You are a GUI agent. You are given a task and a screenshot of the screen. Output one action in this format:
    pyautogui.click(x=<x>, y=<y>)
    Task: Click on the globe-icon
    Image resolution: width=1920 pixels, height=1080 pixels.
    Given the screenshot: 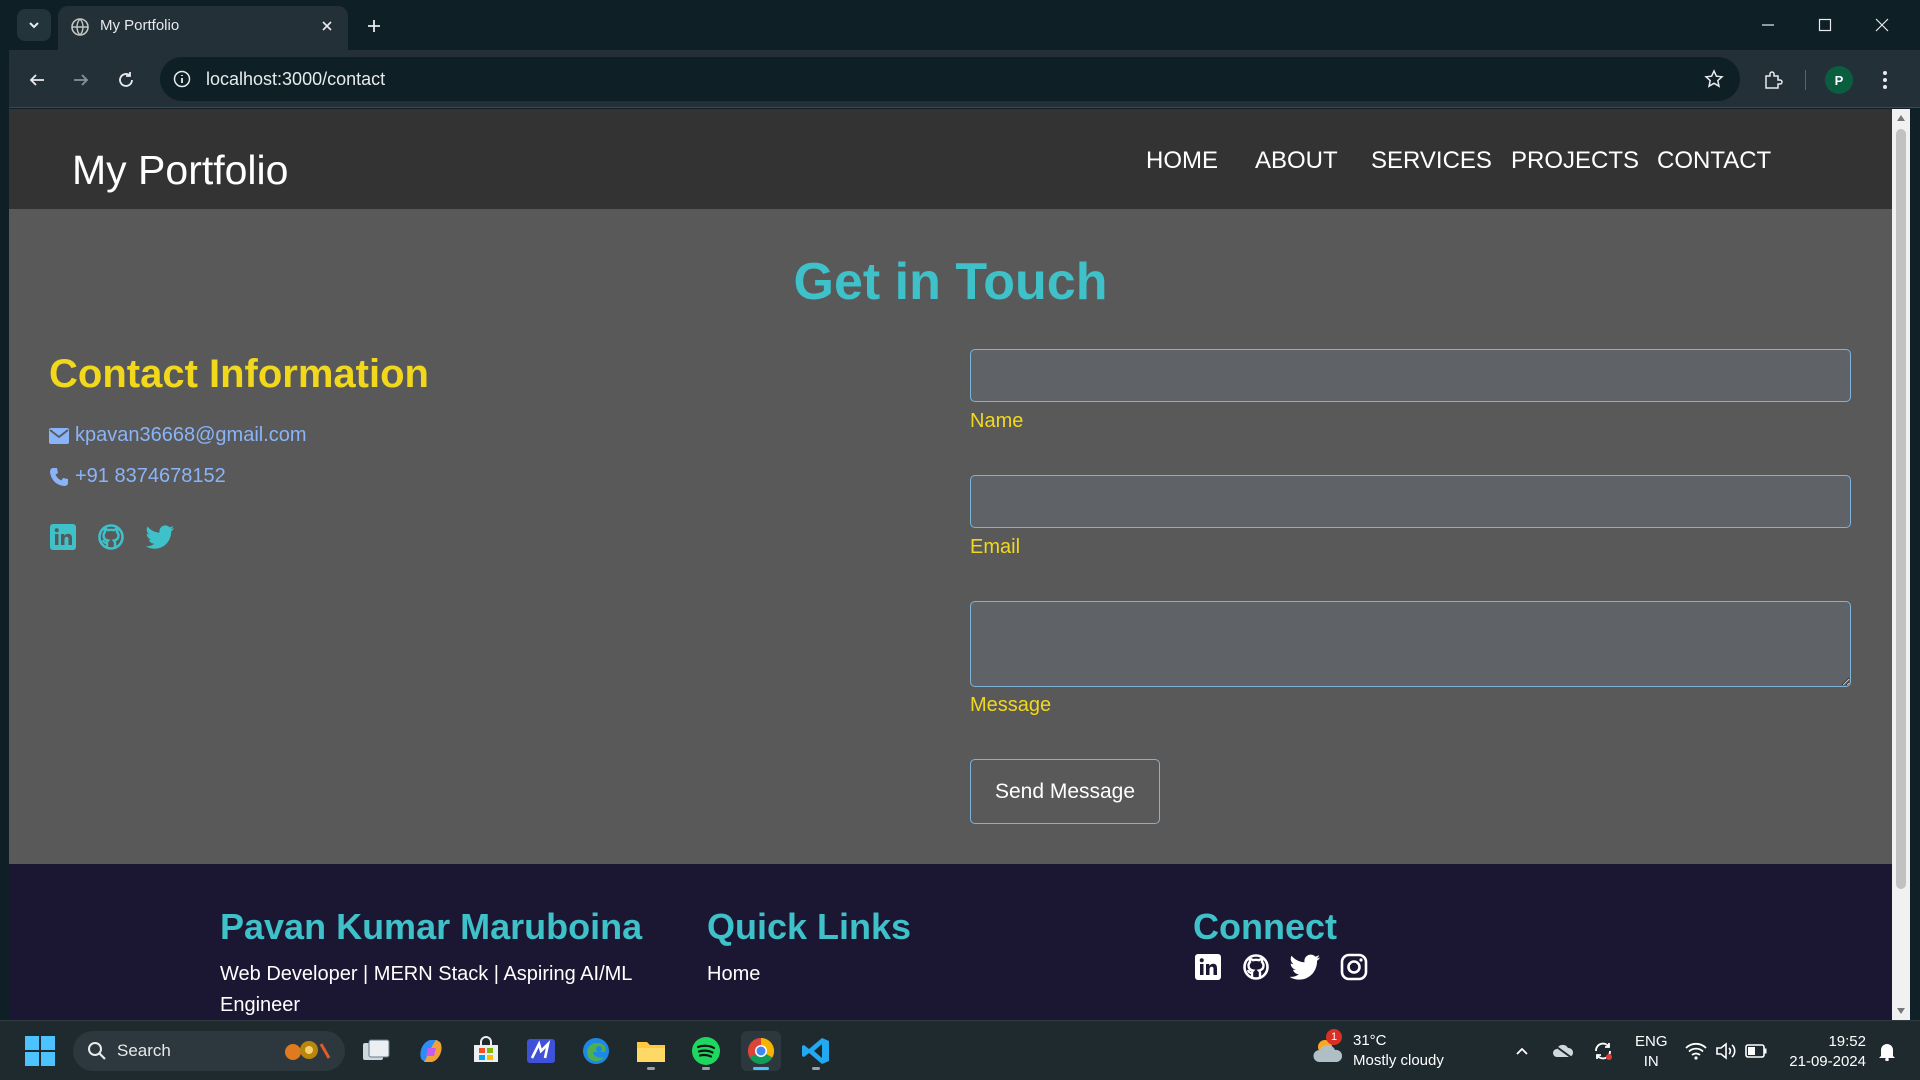 What is the action you would take?
    pyautogui.click(x=80, y=27)
    